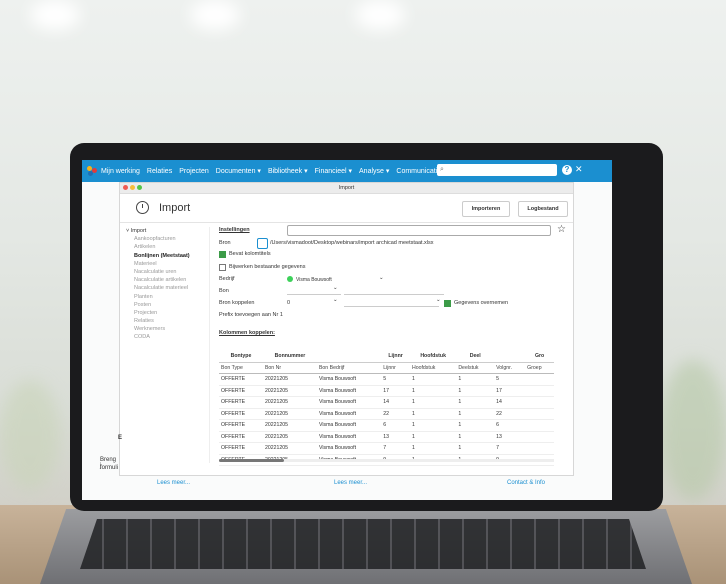 Image resolution: width=726 pixels, height=584 pixels. What do you see at coordinates (539, 357) in the screenshot?
I see `column-header: Gro` at bounding box center [539, 357].